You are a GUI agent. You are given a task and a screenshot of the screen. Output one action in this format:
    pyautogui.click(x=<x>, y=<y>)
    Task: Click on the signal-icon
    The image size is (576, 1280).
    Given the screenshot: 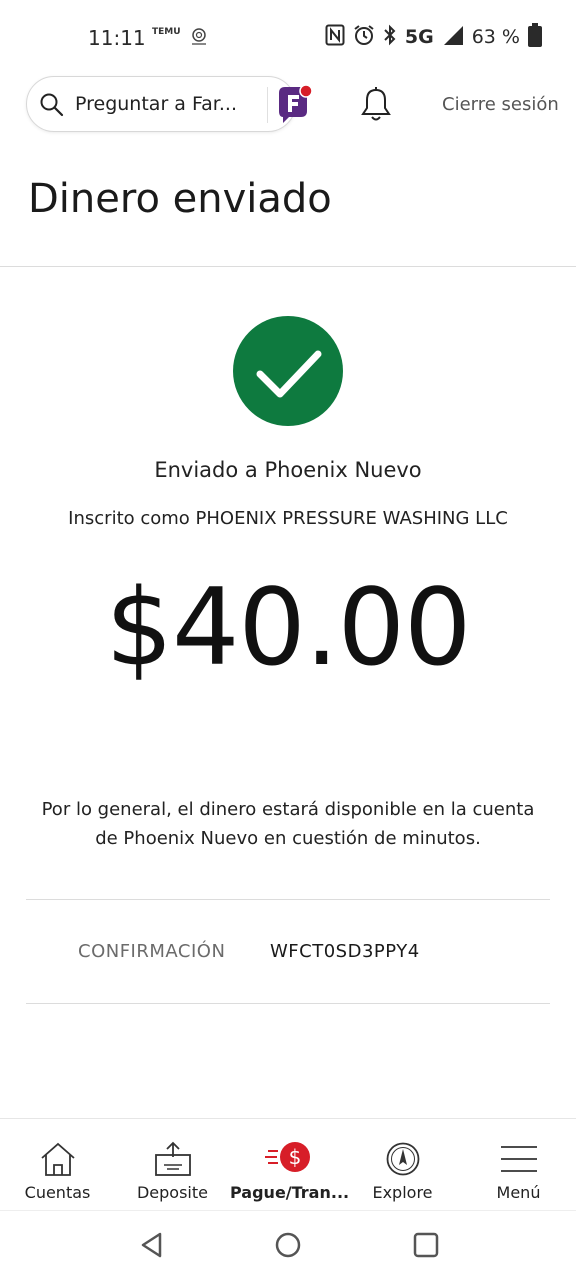 What is the action you would take?
    pyautogui.click(x=453, y=37)
    